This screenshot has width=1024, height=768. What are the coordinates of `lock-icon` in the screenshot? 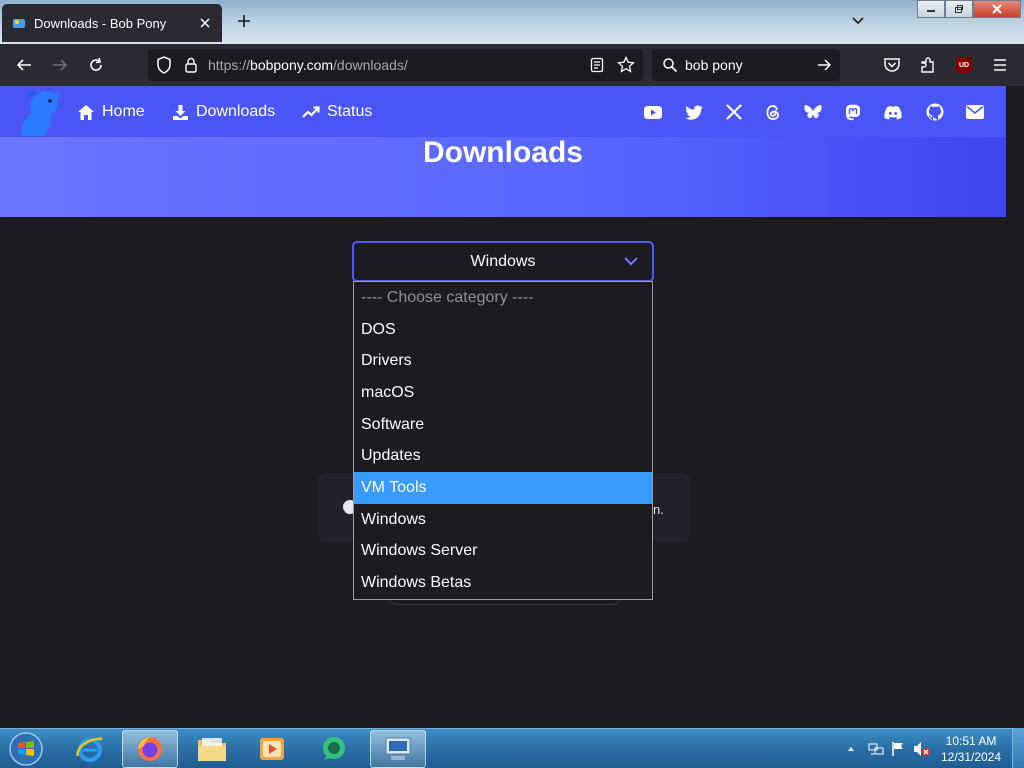 It's located at (191, 65).